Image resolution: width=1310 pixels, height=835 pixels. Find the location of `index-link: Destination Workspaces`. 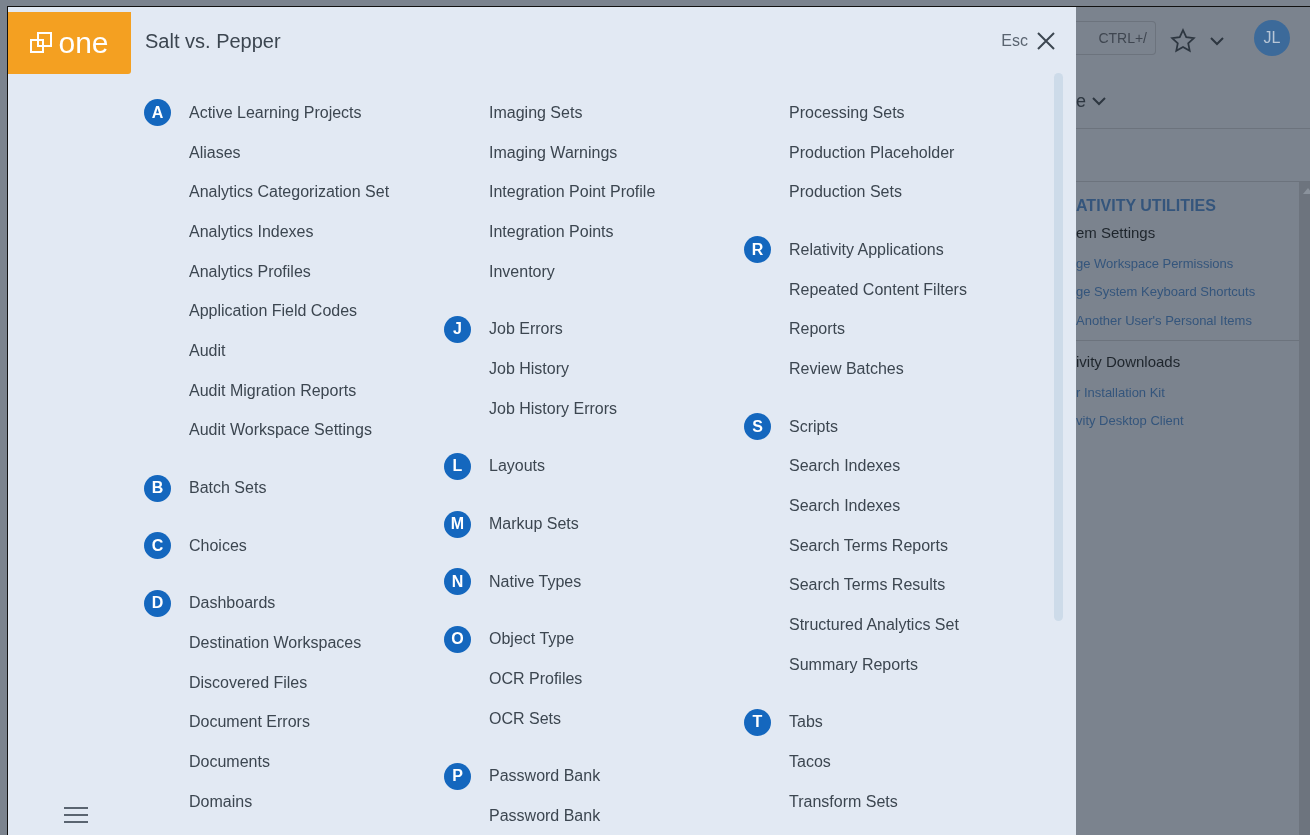

index-link: Destination Workspaces is located at coordinates (275, 643).